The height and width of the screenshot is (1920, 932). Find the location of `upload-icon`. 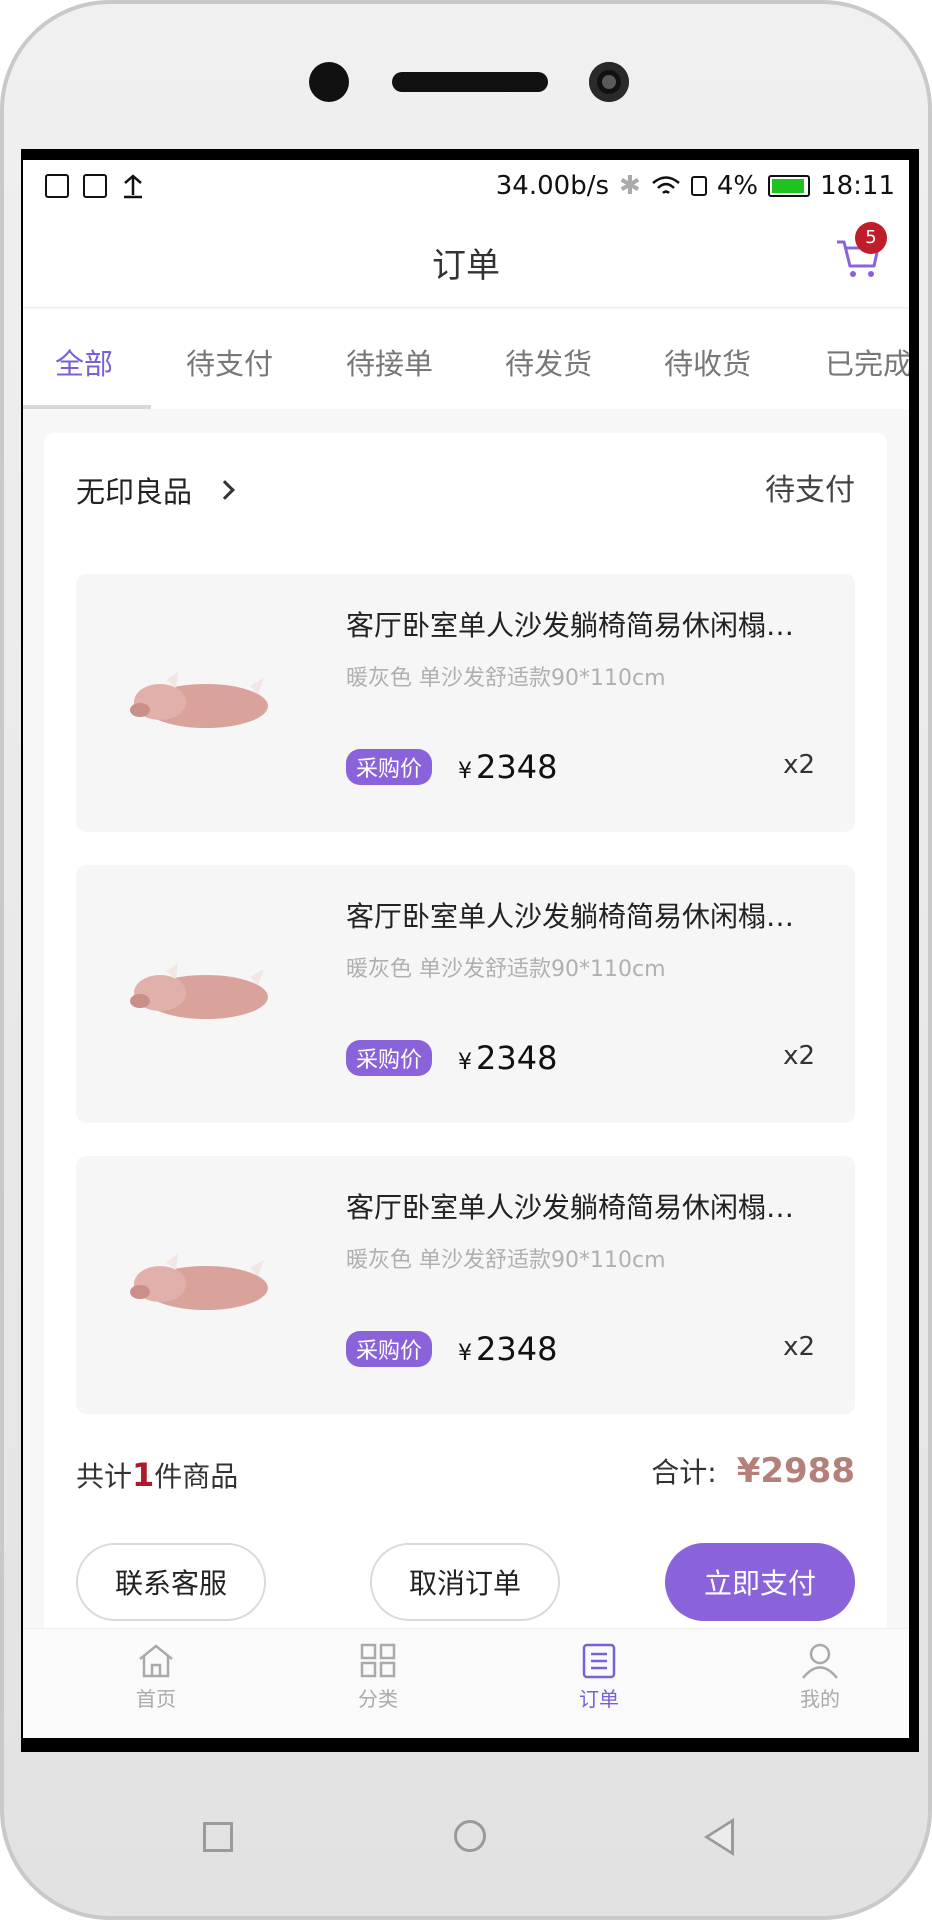

upload-icon is located at coordinates (133, 186).